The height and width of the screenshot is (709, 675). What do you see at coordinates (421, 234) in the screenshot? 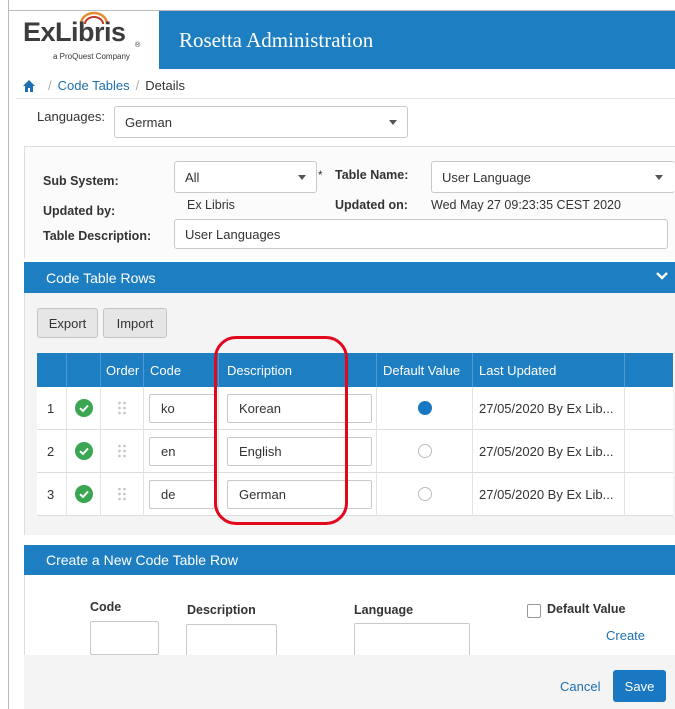
I see `table-description-input: User Languages` at bounding box center [421, 234].